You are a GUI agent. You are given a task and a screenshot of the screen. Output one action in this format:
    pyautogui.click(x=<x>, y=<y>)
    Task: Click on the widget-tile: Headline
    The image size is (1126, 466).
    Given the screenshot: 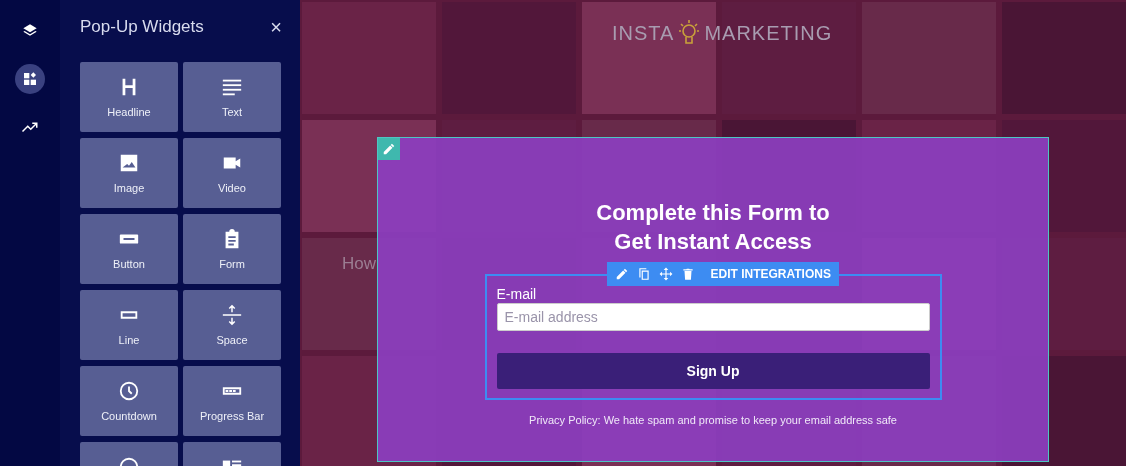 What is the action you would take?
    pyautogui.click(x=129, y=97)
    